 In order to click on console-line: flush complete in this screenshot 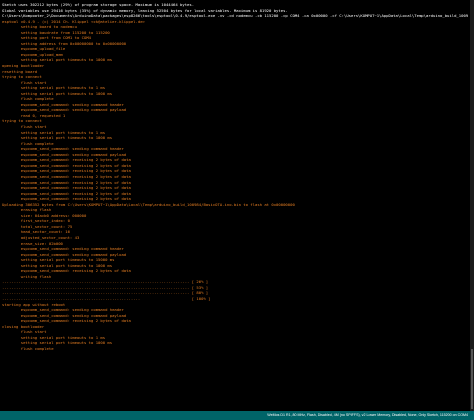, I will do `click(28, 348)`.